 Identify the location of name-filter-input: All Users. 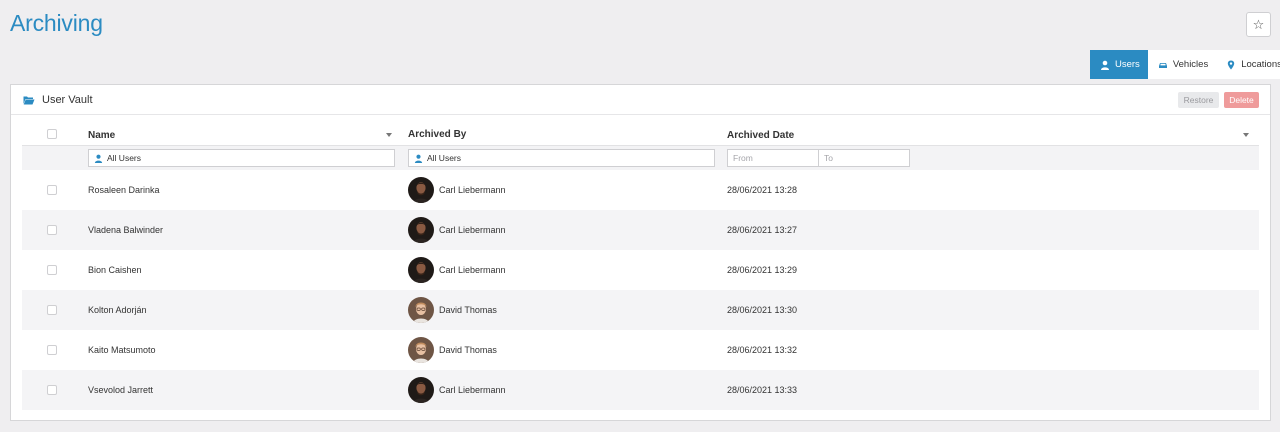
(241, 158).